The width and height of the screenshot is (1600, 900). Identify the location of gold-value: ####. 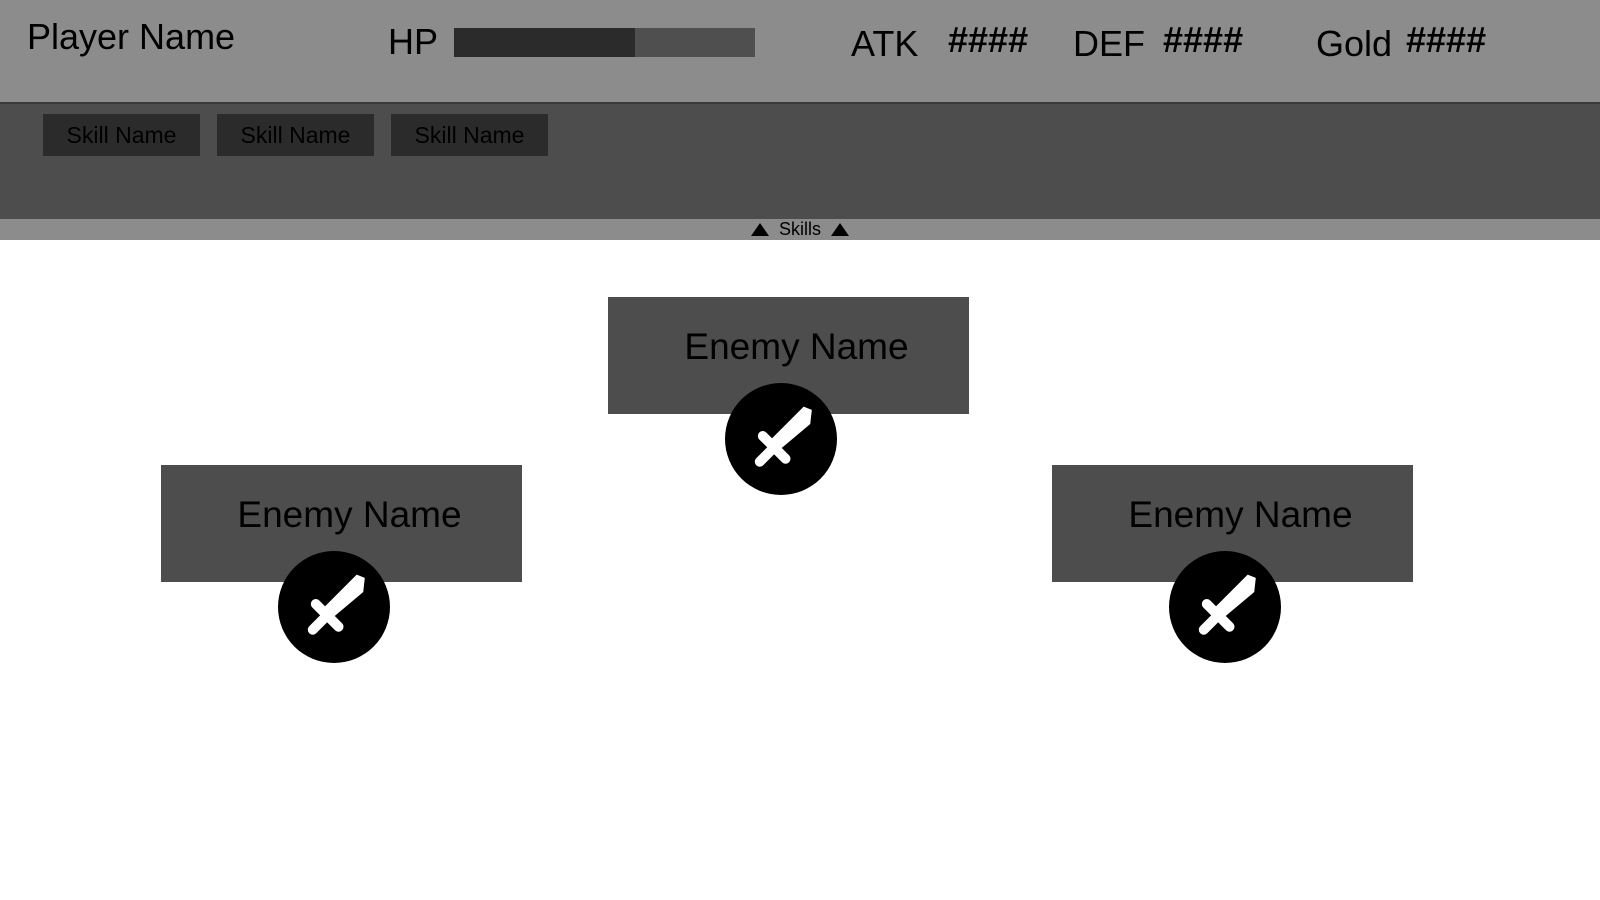
(1446, 39).